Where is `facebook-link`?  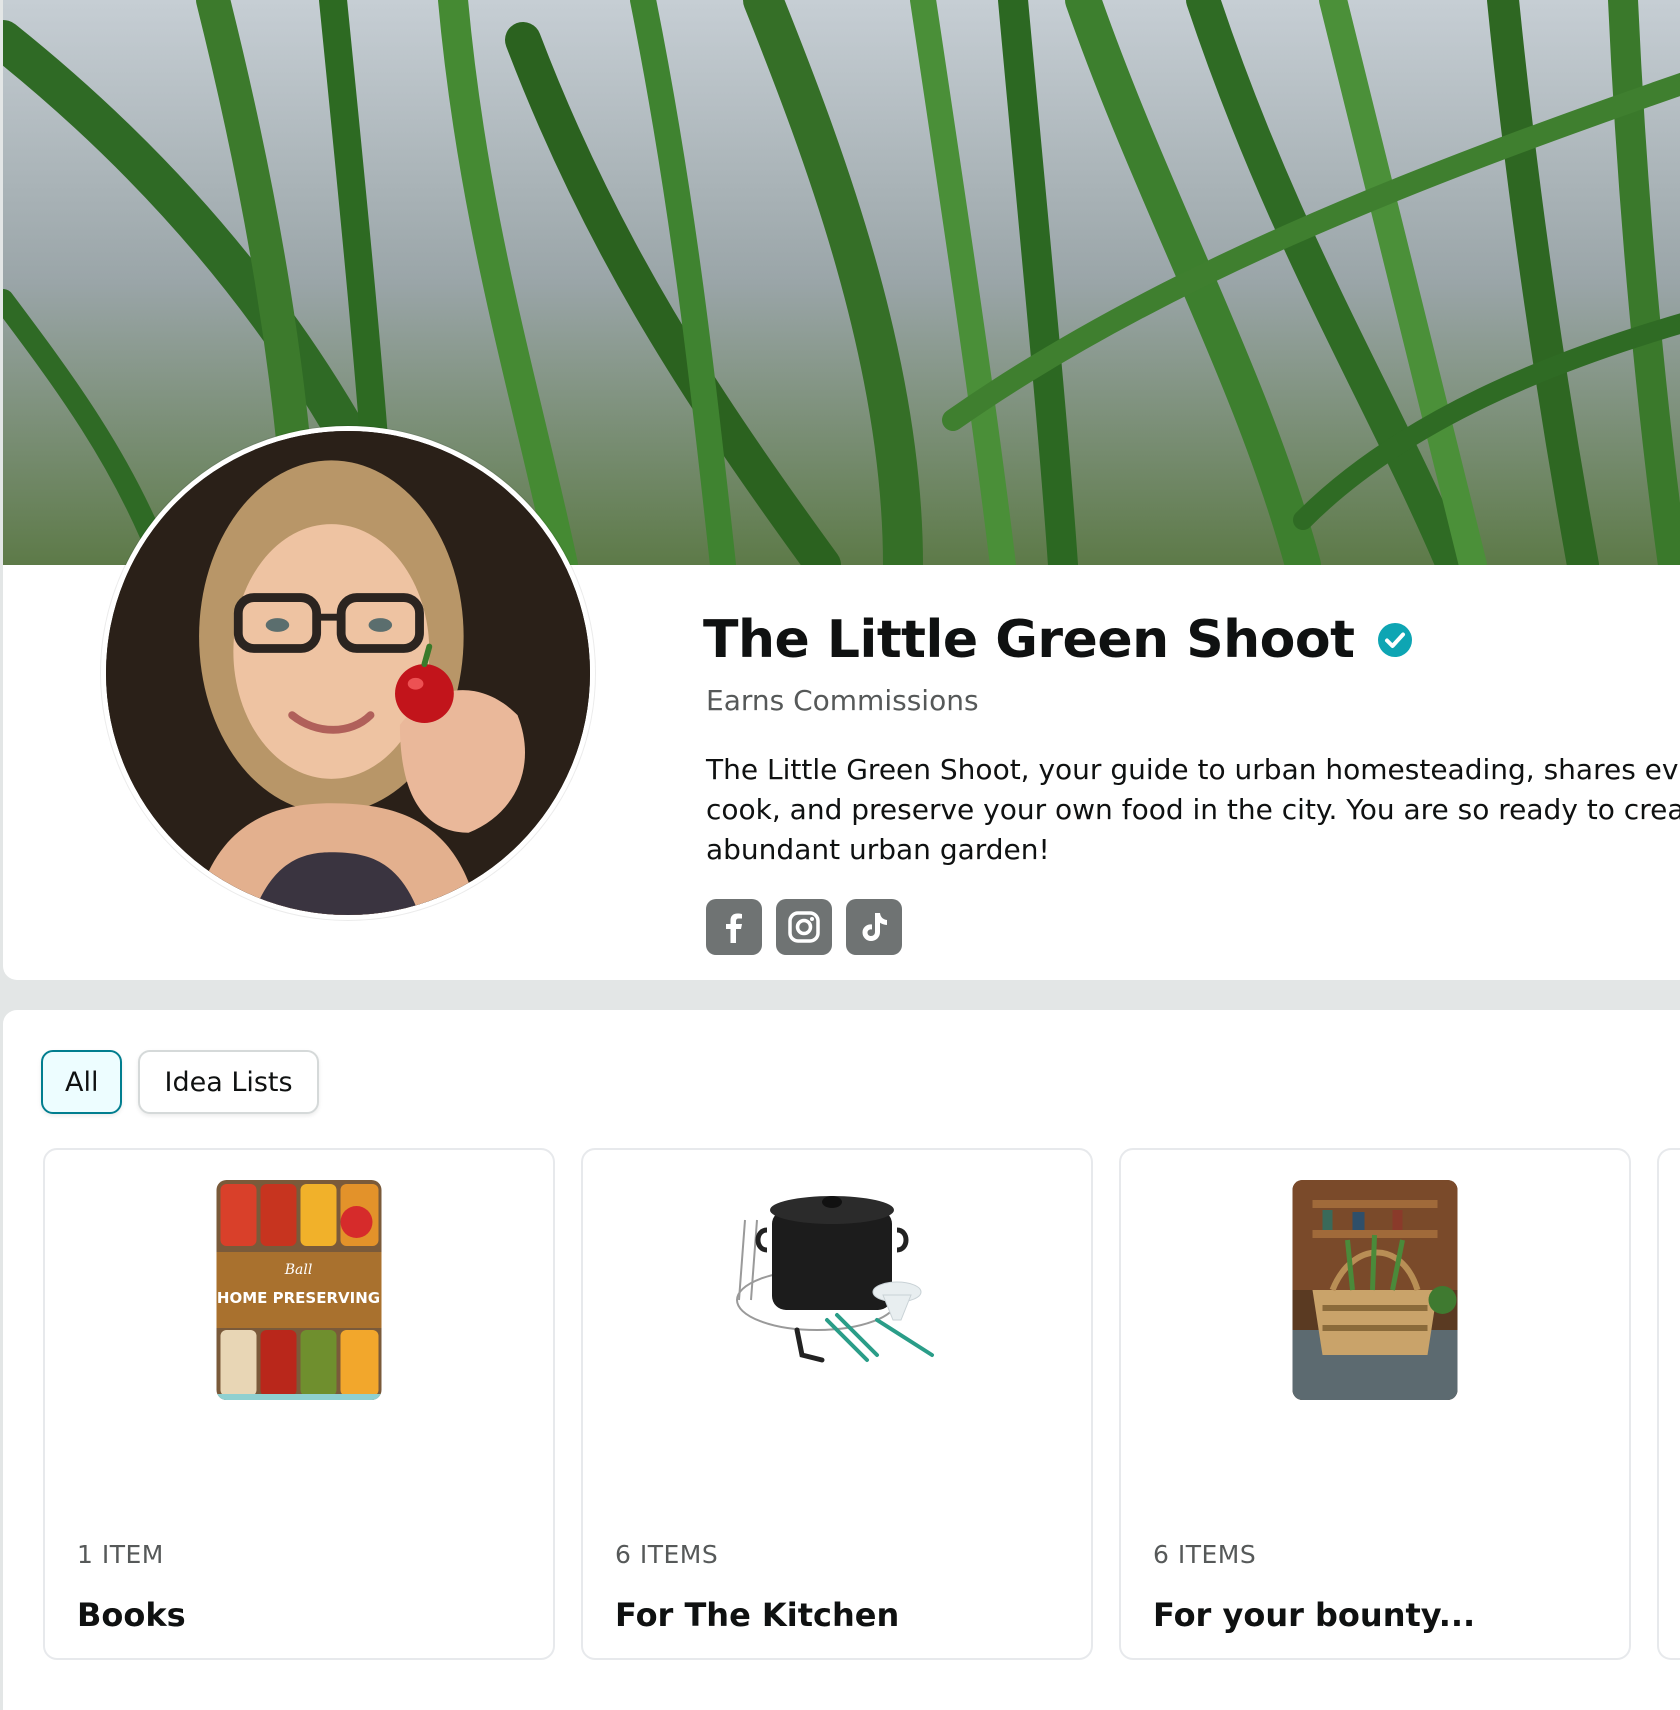
facebook-link is located at coordinates (734, 927).